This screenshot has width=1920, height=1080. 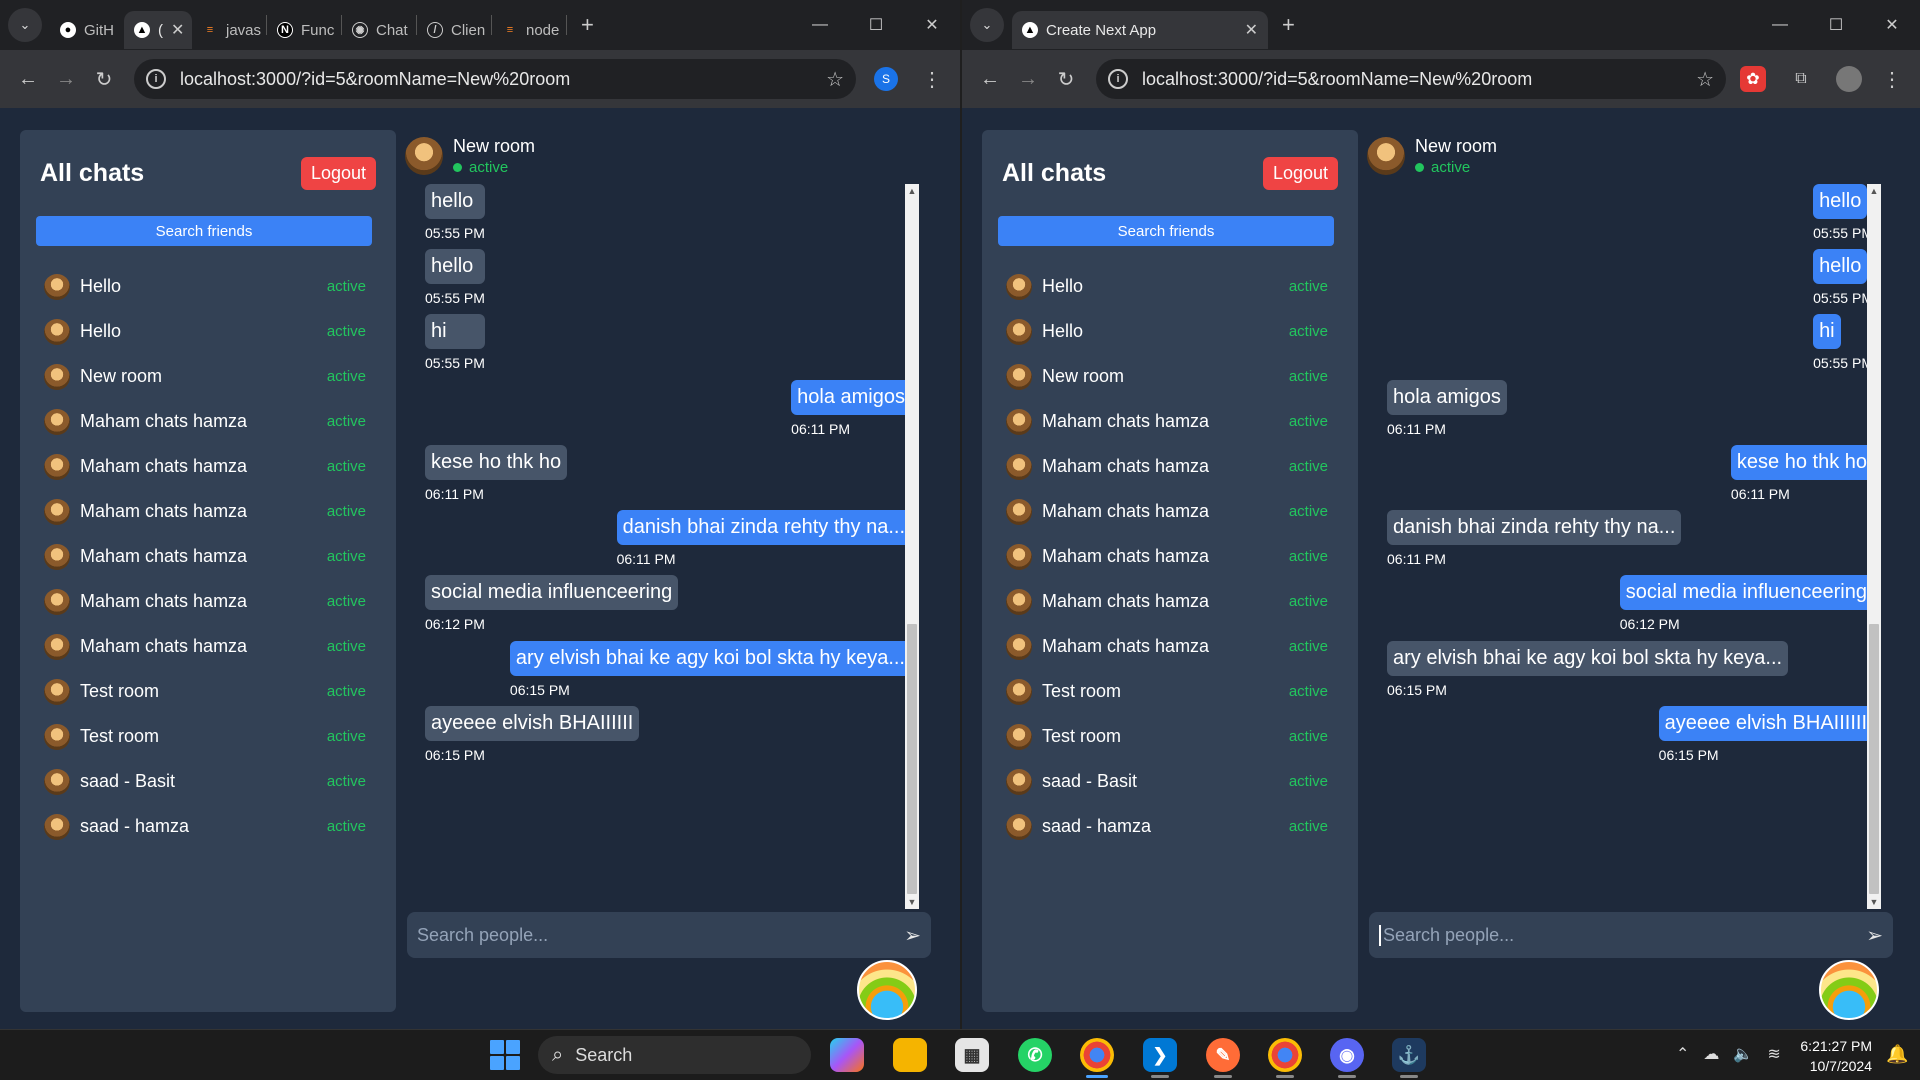 I want to click on profile-avatar: S, so click(x=886, y=79).